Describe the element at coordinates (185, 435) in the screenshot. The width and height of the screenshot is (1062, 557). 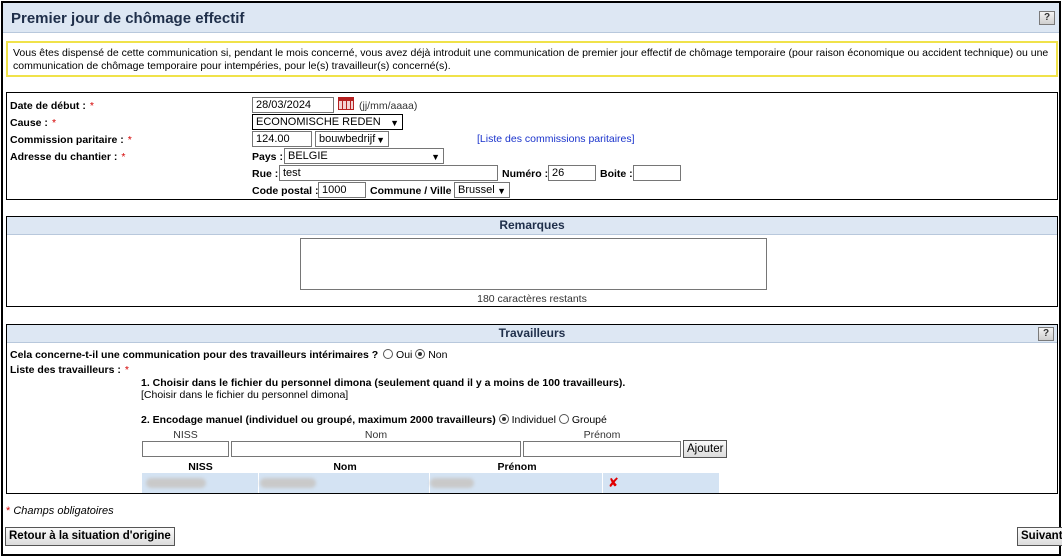
I see `niss-column-label: NISS` at that location.